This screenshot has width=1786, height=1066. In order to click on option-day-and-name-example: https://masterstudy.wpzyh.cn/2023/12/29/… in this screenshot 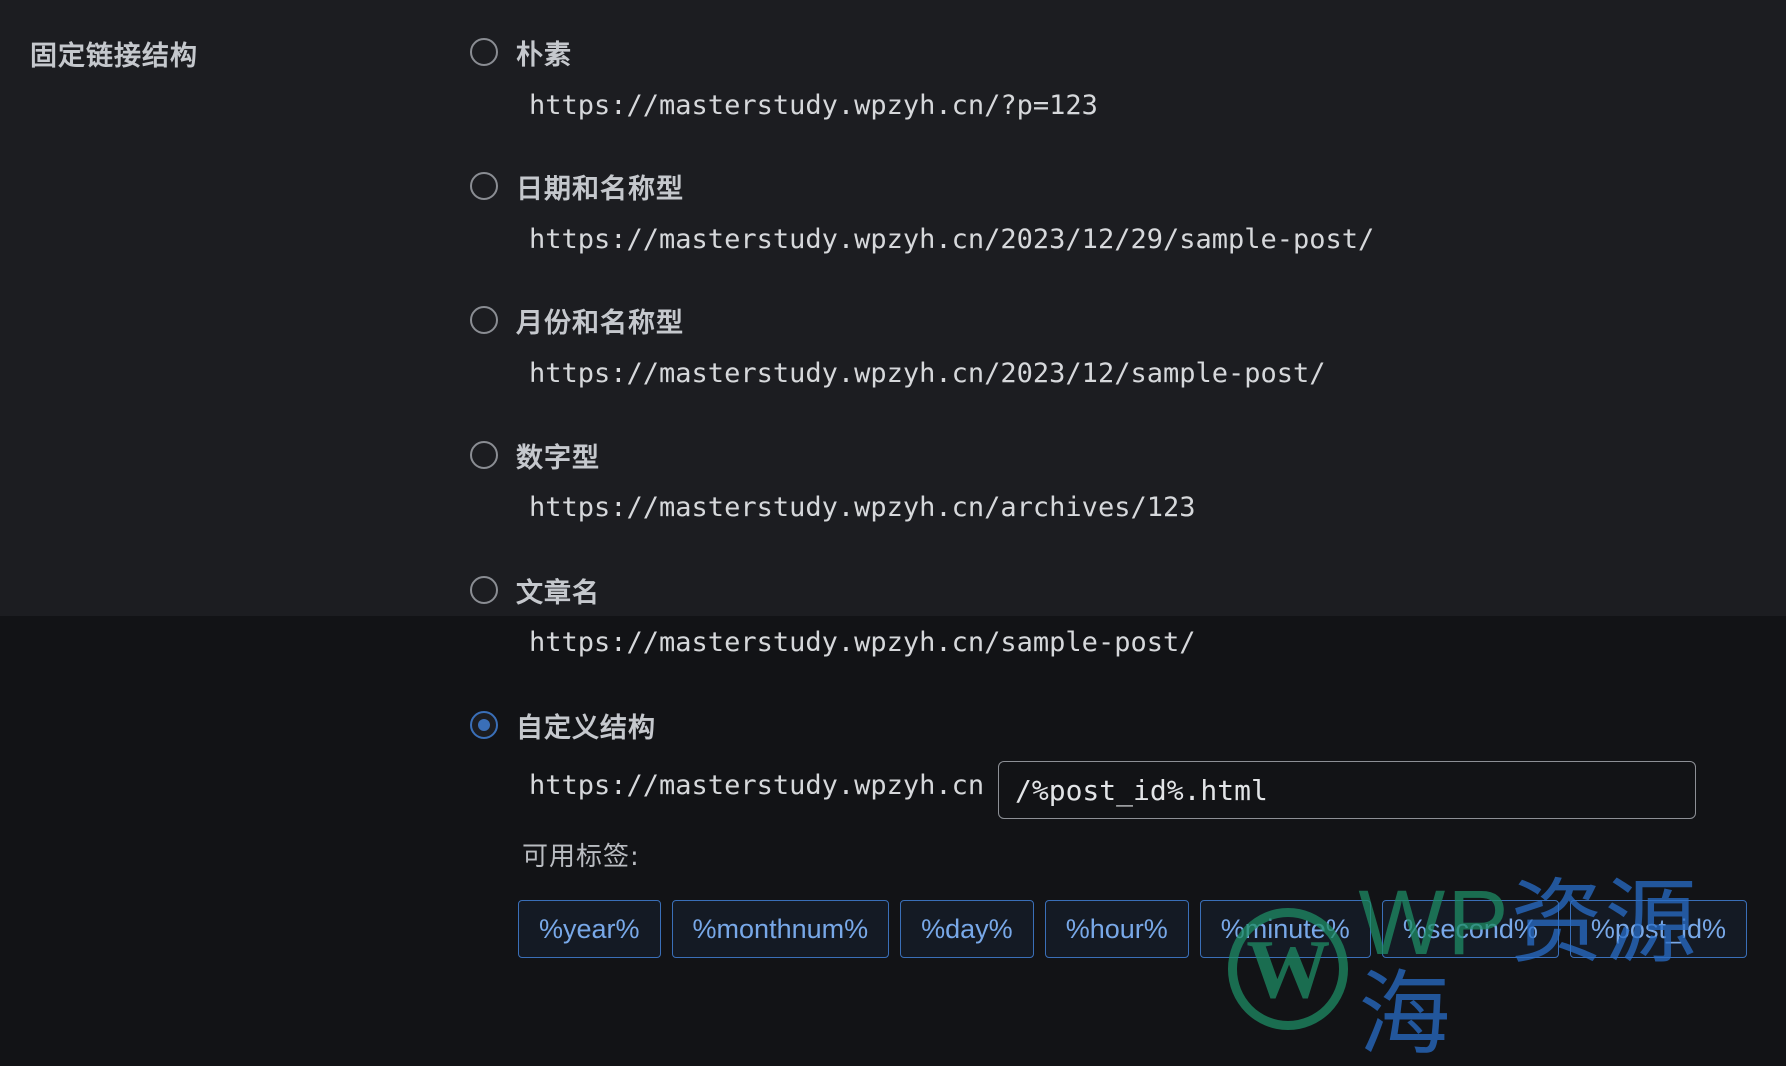, I will do `click(952, 239)`.